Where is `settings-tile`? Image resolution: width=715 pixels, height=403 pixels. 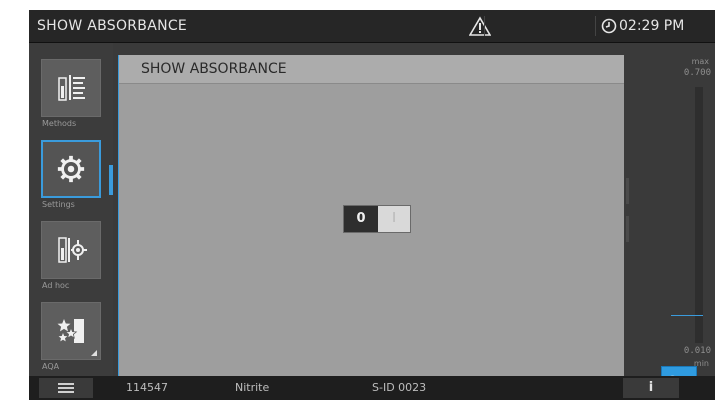
settings-tile is located at coordinates (71, 169).